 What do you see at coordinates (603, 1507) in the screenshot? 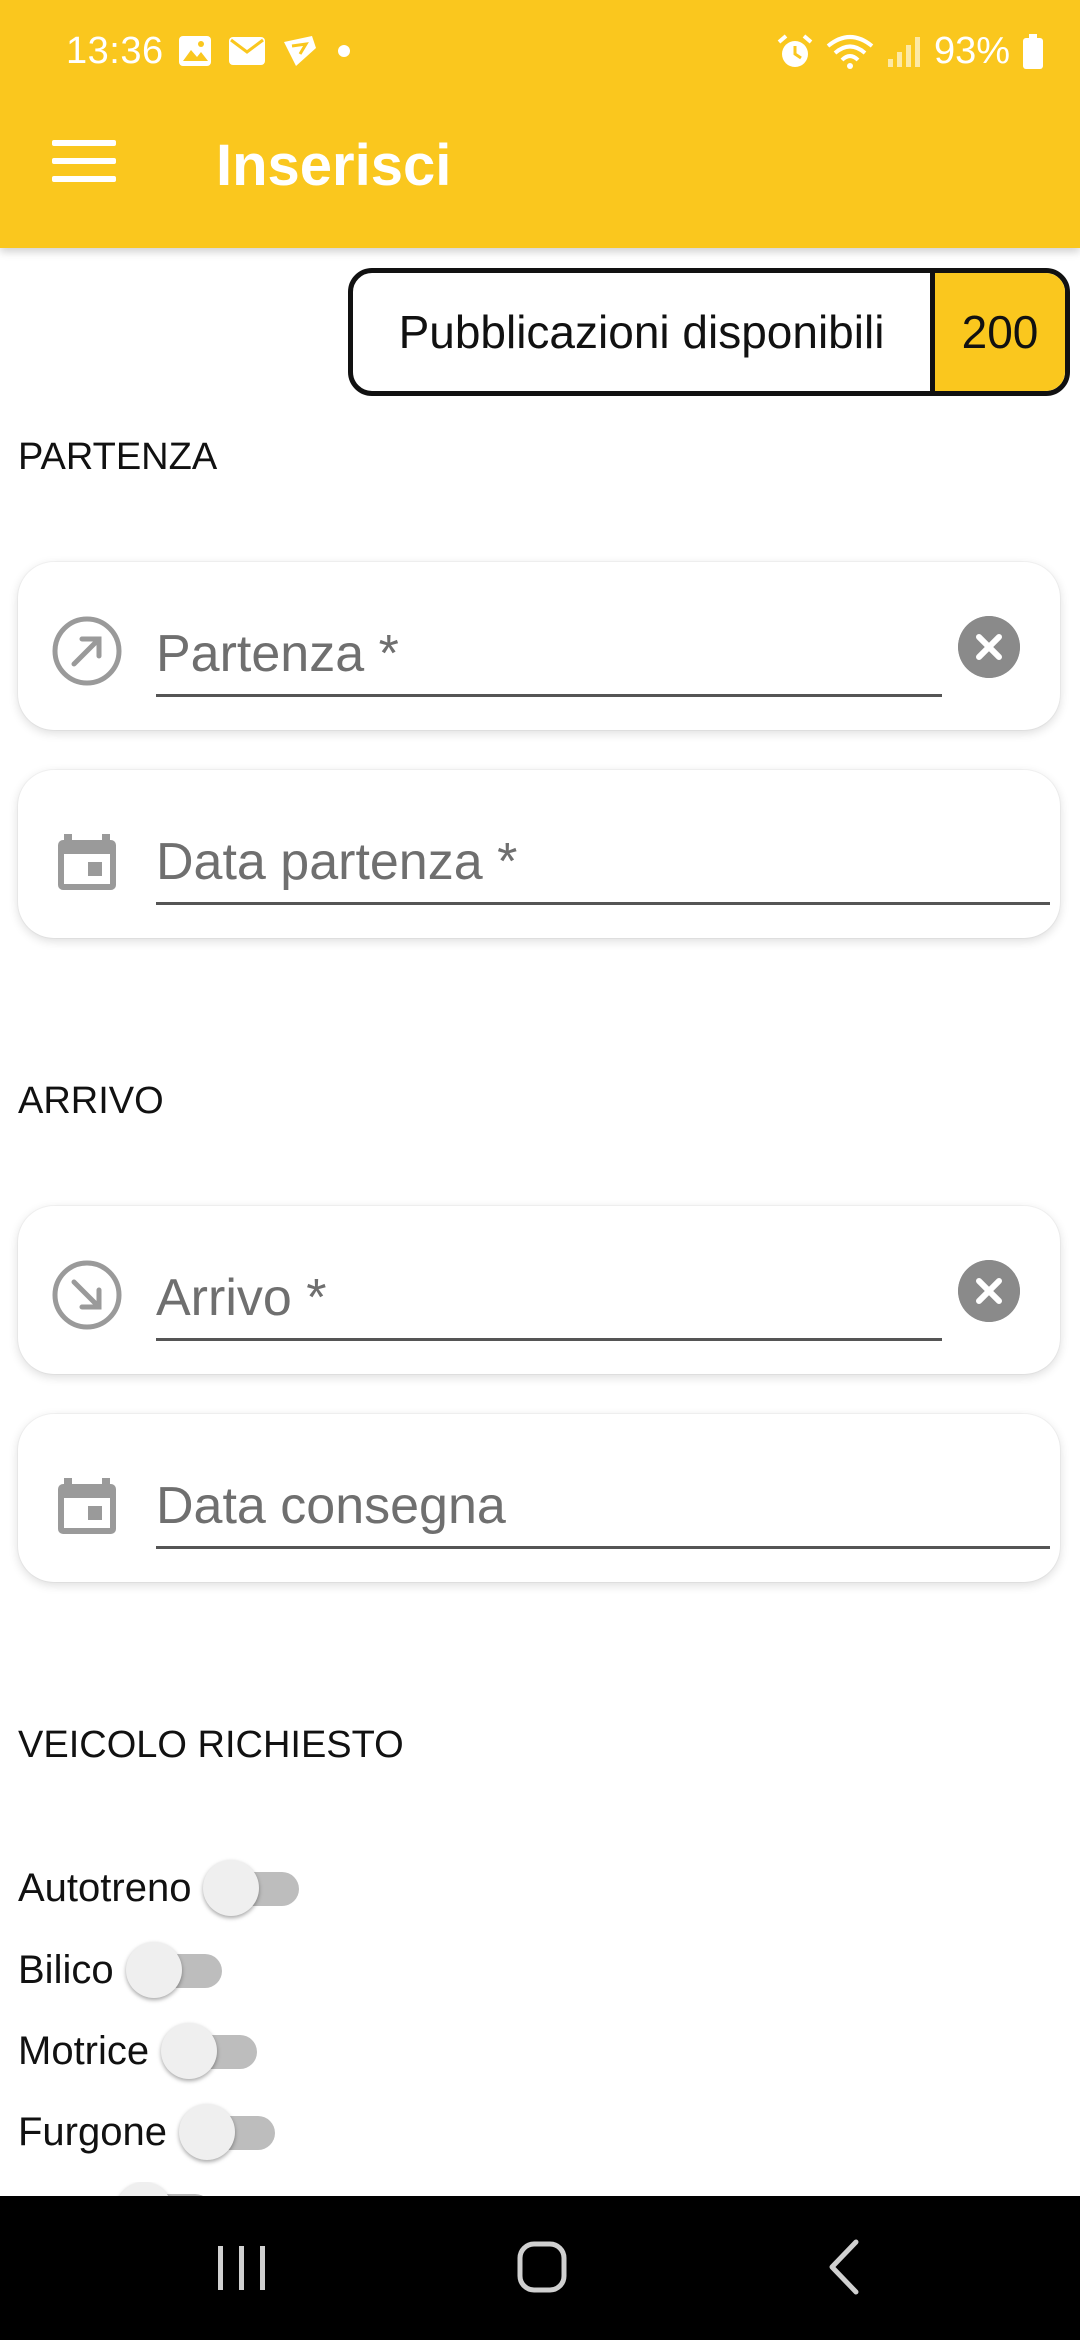
I see `data-consegna-input: Data consegna` at bounding box center [603, 1507].